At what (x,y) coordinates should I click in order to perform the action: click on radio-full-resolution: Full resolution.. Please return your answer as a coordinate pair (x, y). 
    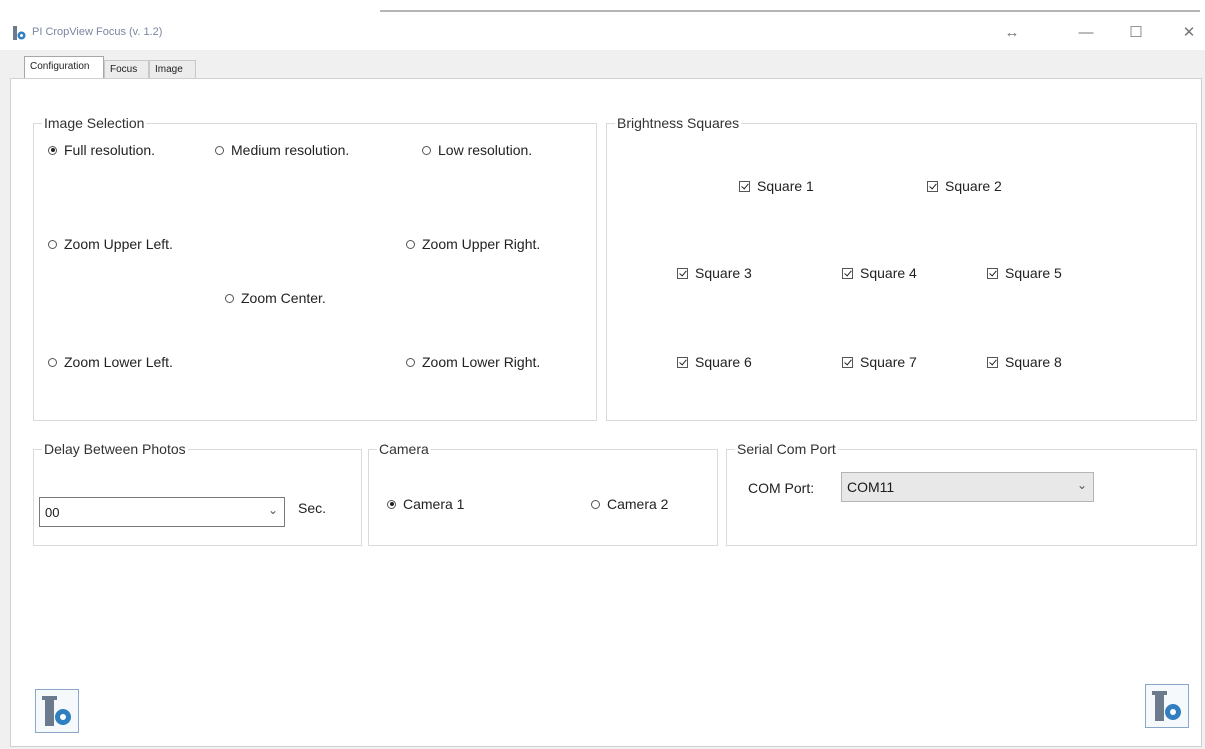
    Looking at the image, I should click on (101, 150).